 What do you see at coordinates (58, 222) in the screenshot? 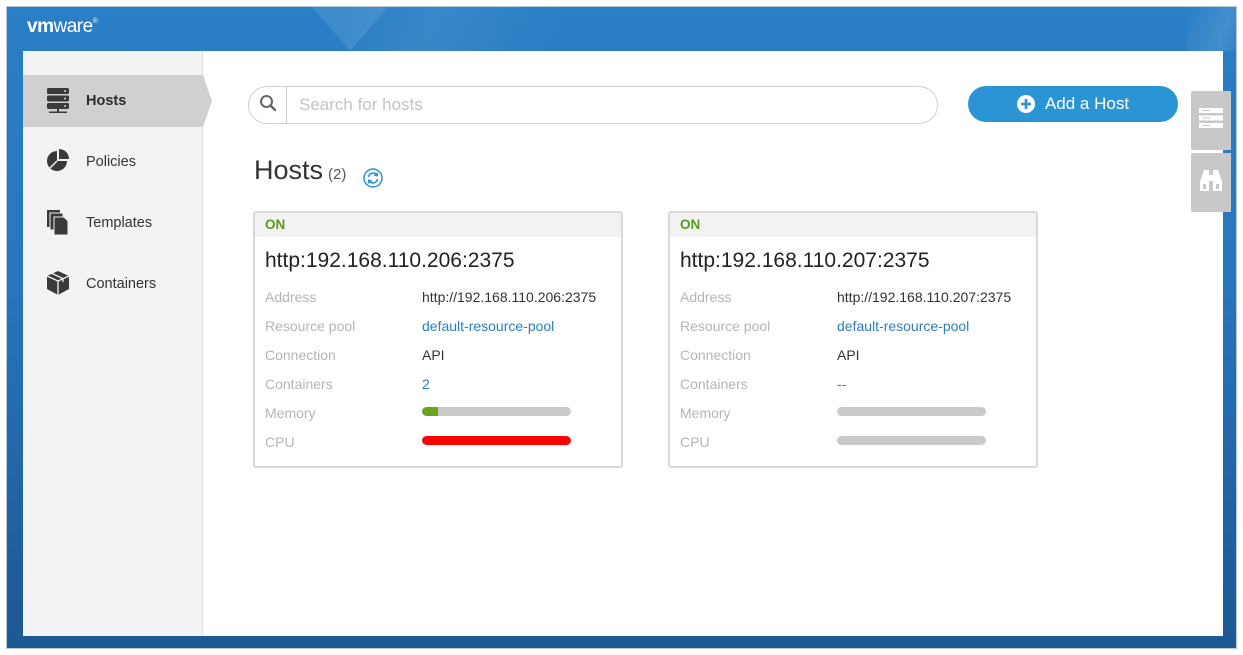
I see `documents-icon` at bounding box center [58, 222].